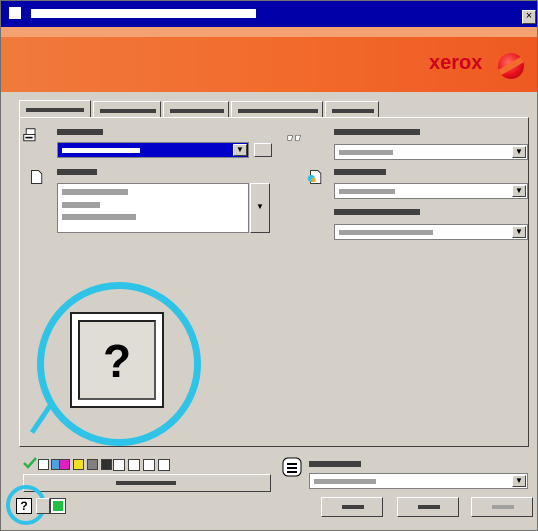 The height and width of the screenshot is (531, 538). Describe the element at coordinates (30, 463) in the screenshot. I see `check-icon` at that location.